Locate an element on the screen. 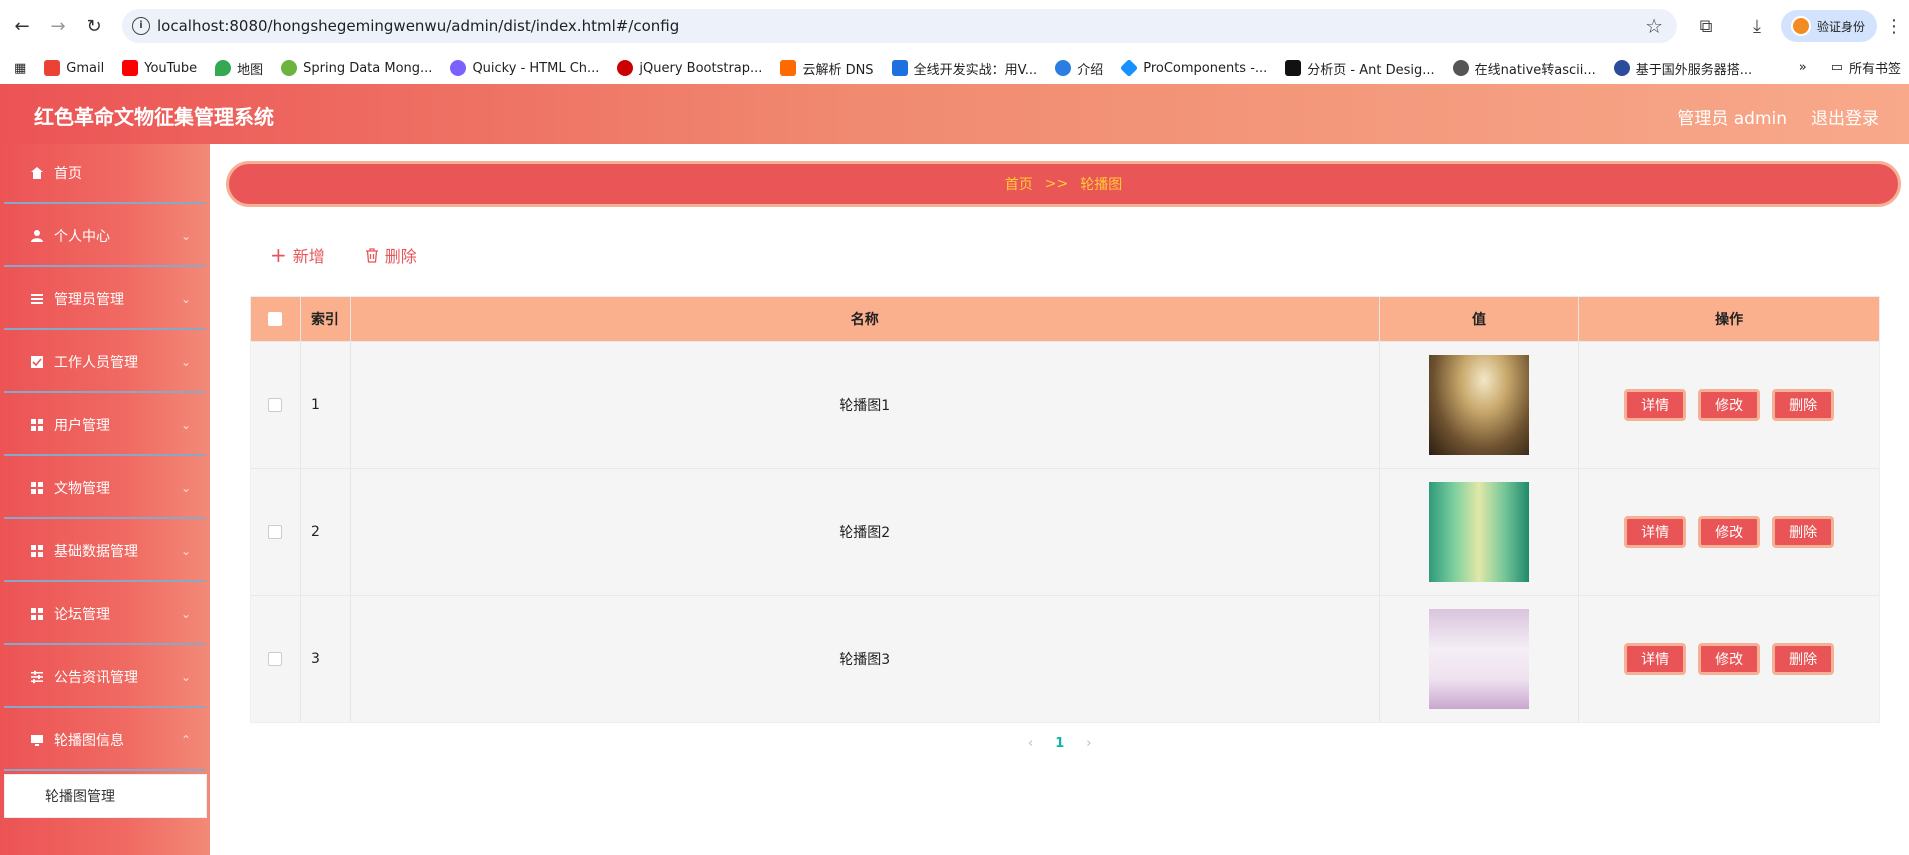 This screenshot has width=1909, height=855. next-page-icon: › is located at coordinates (1088, 743).